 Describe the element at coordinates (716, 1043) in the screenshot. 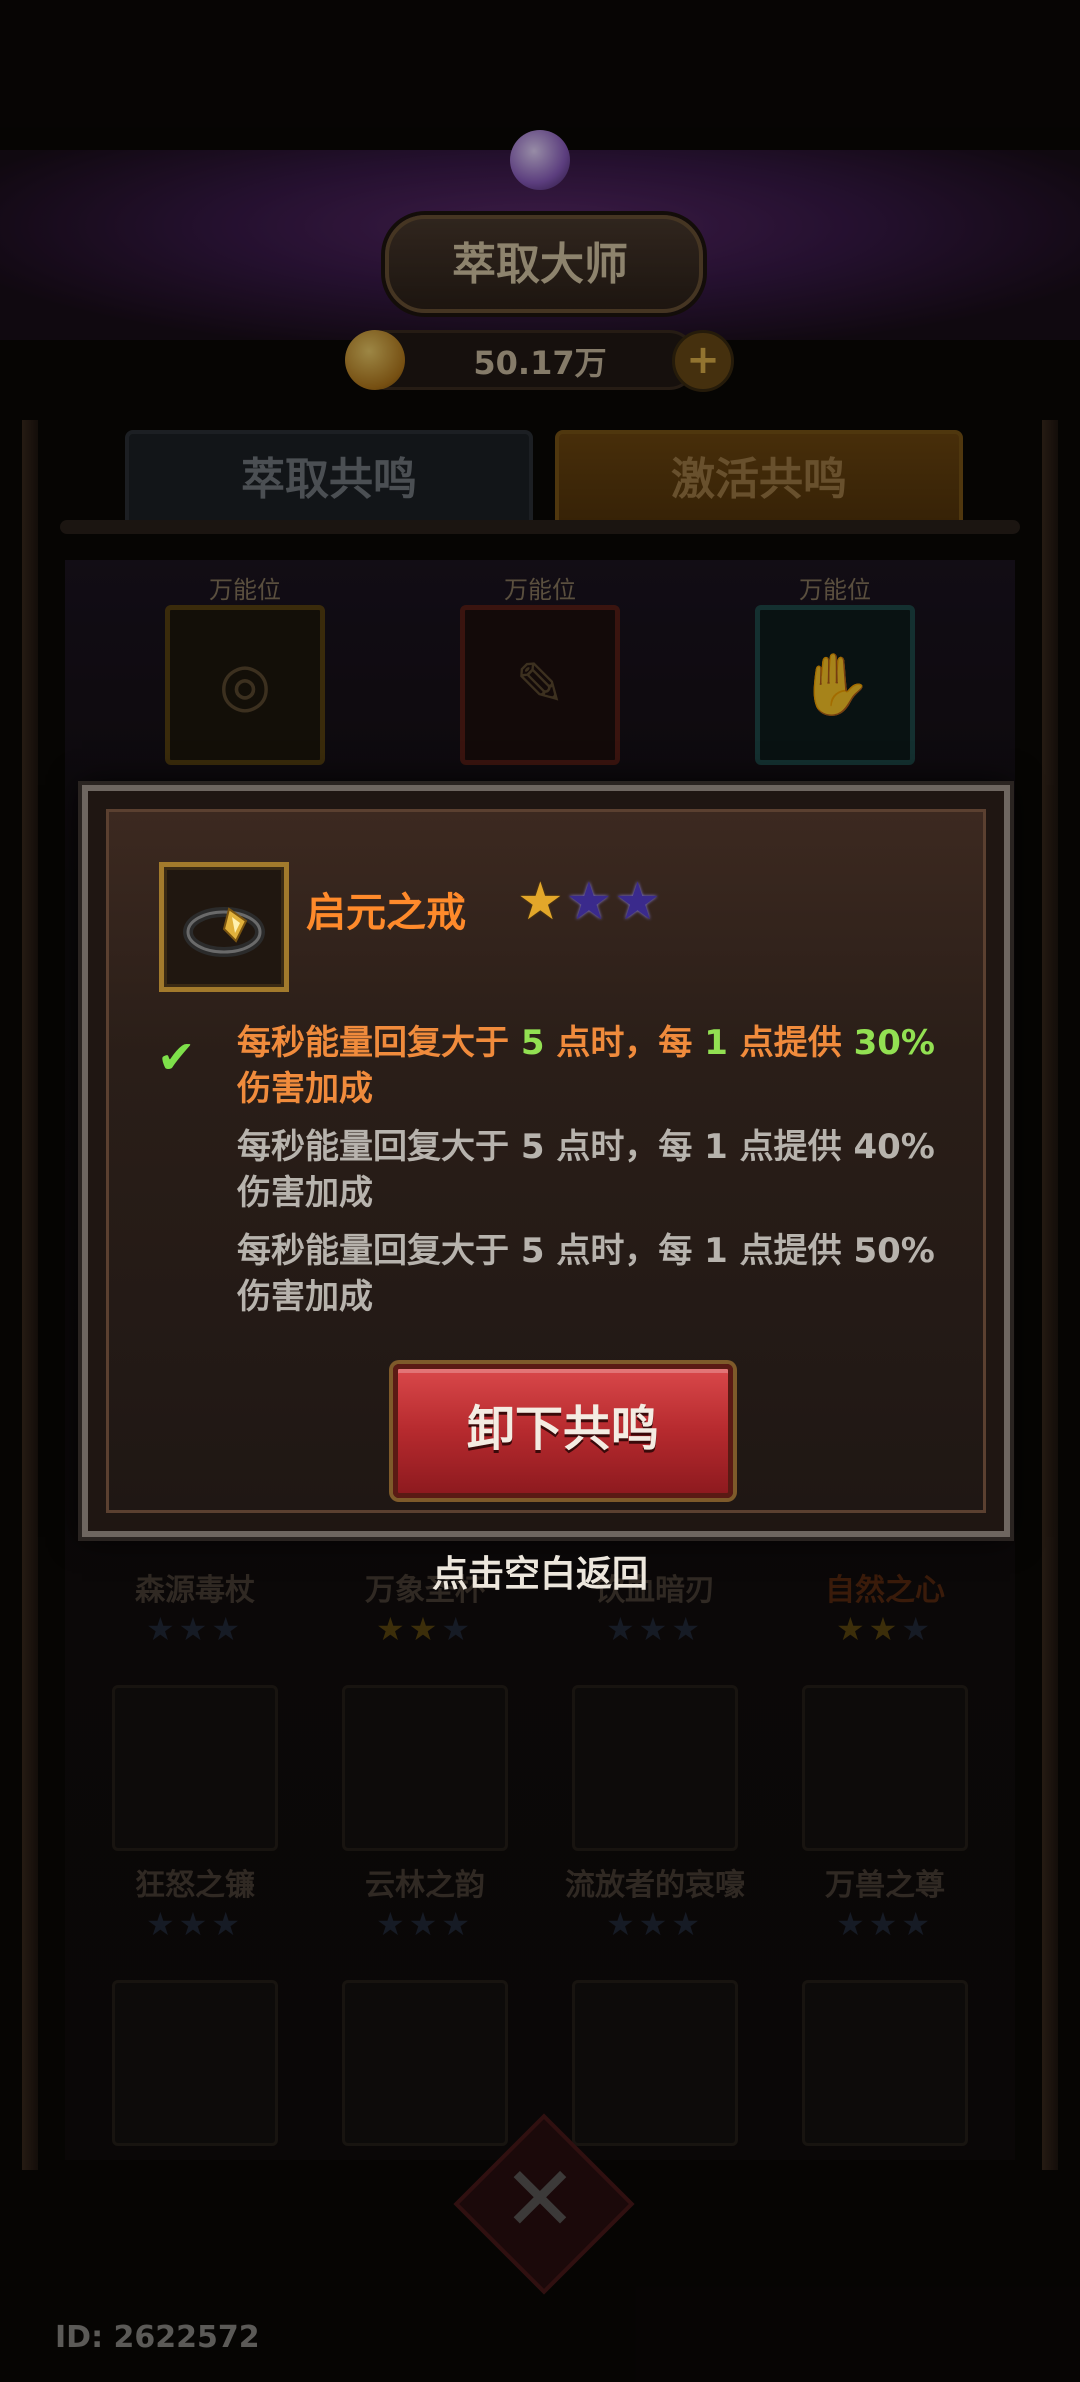

I see `effect-step: 1` at that location.